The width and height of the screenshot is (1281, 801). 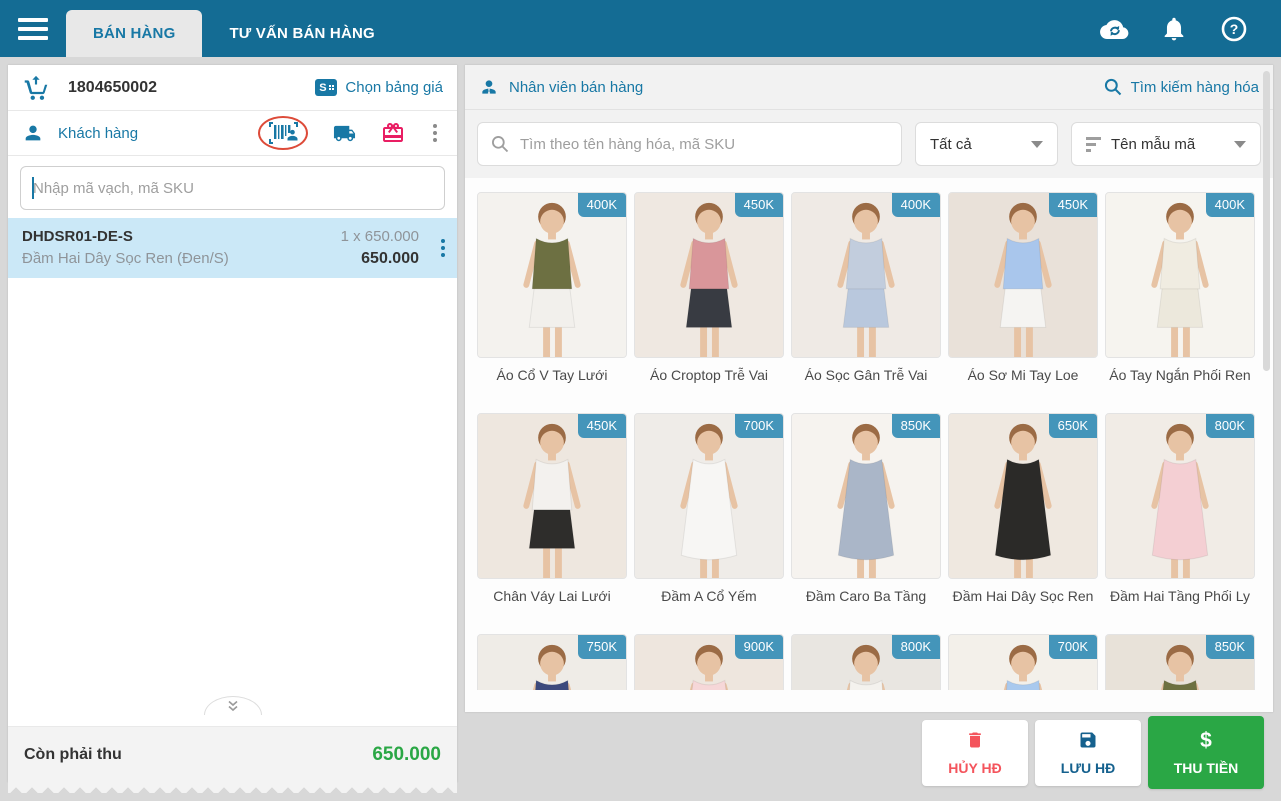 I want to click on pricebook-button: S Chọn bảng giá, so click(x=379, y=87).